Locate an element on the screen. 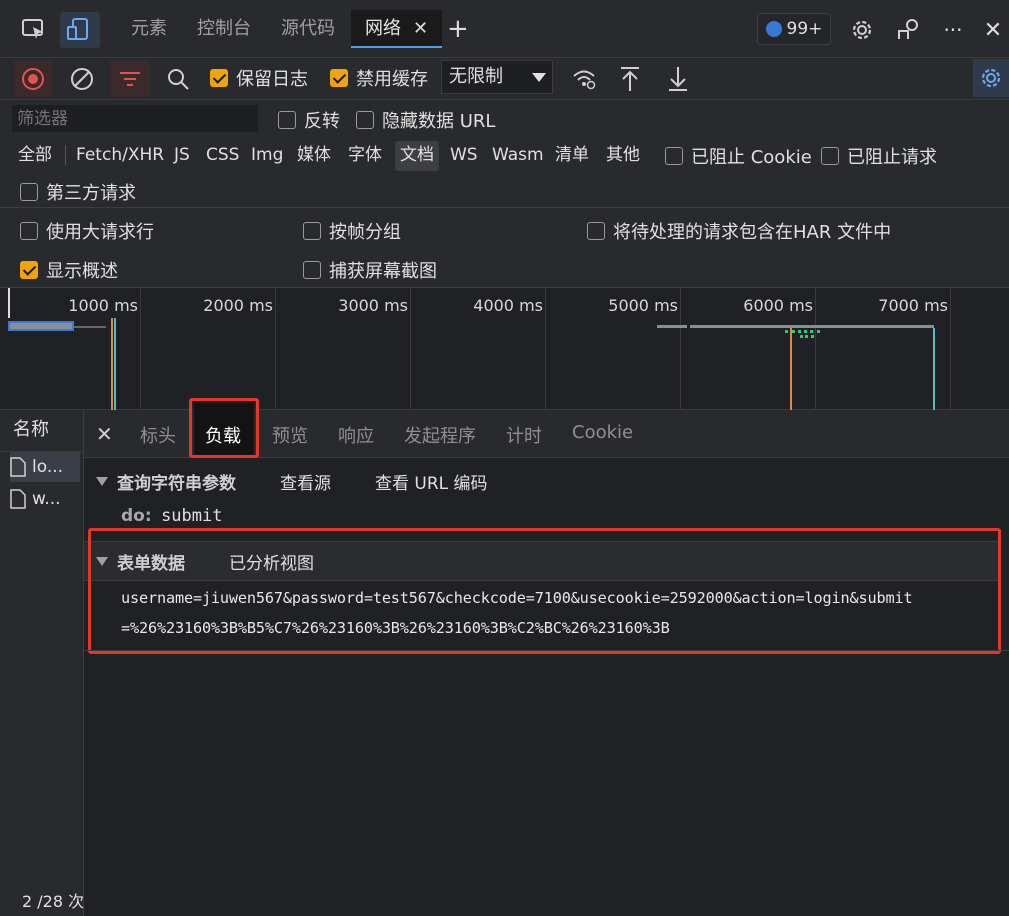 The width and height of the screenshot is (1009, 916). include-pending-har-check is located at coordinates (596, 231).